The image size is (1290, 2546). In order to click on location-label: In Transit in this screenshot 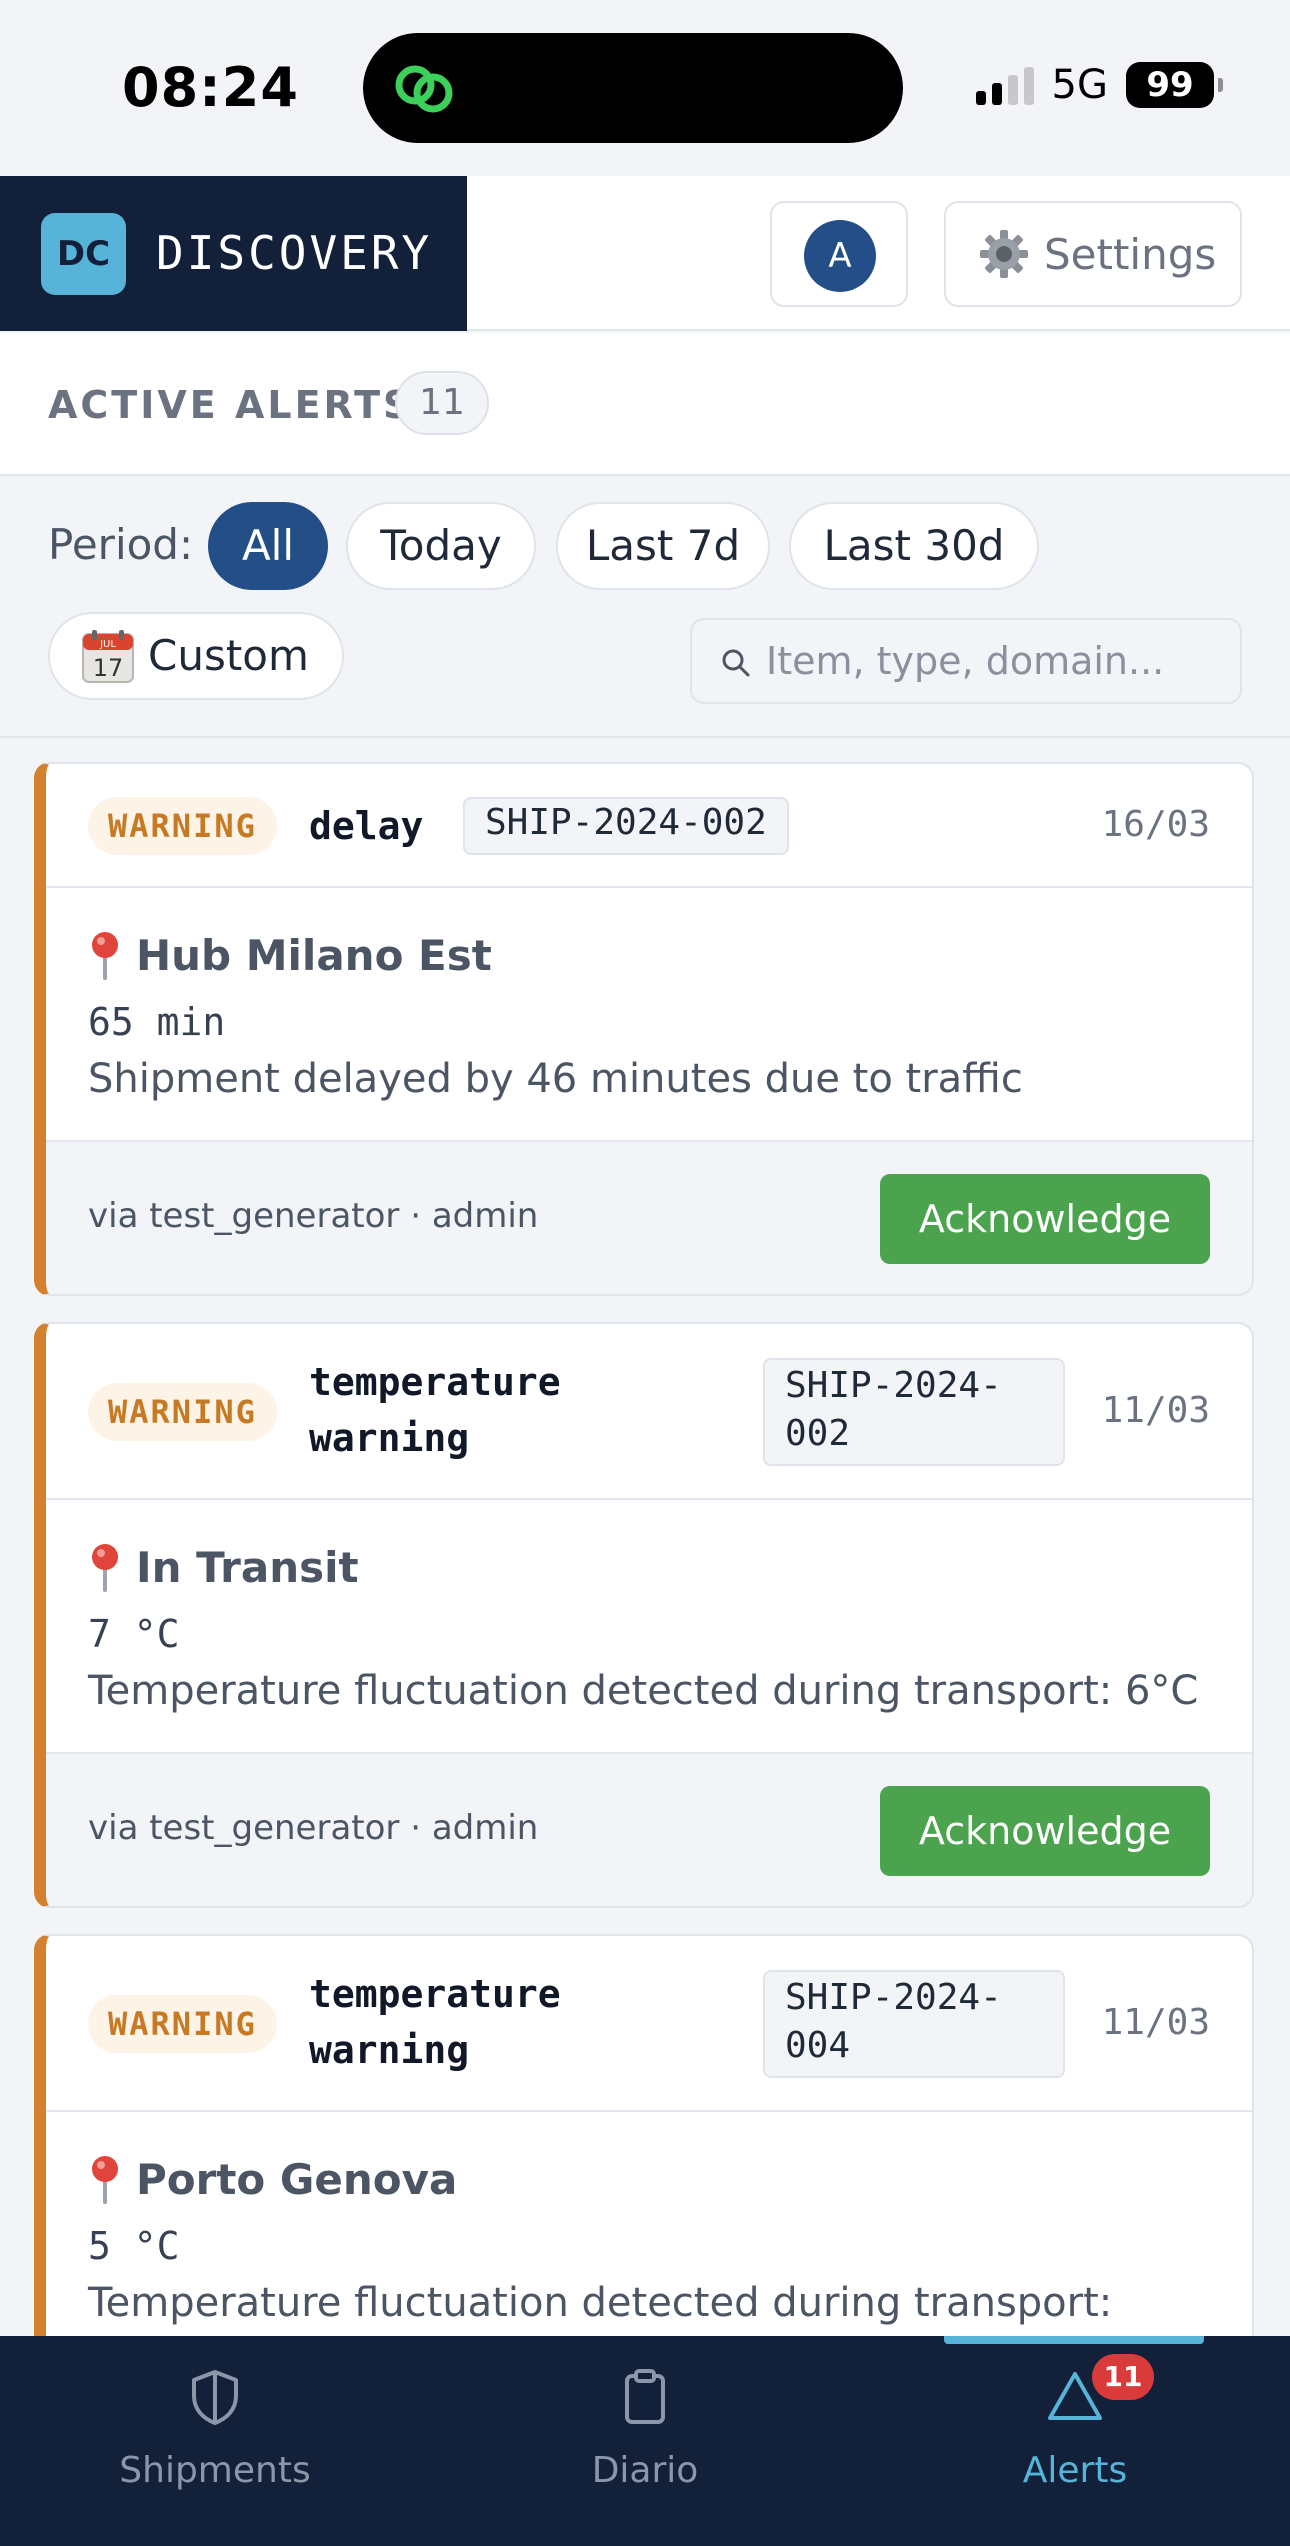, I will do `click(247, 1567)`.